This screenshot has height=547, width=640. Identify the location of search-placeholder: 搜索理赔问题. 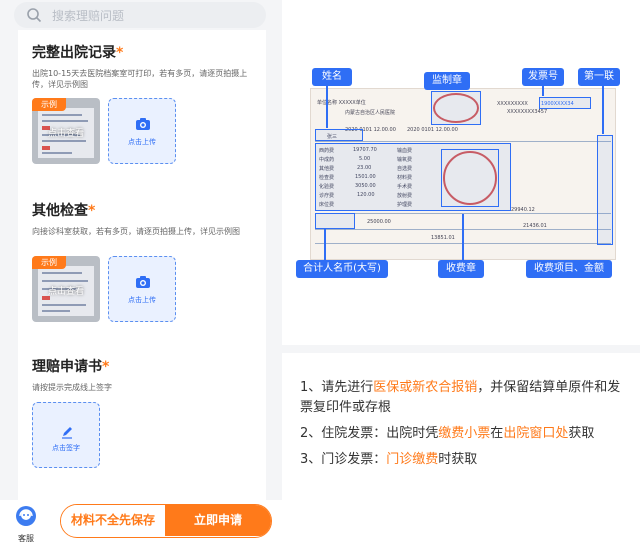
(88, 16).